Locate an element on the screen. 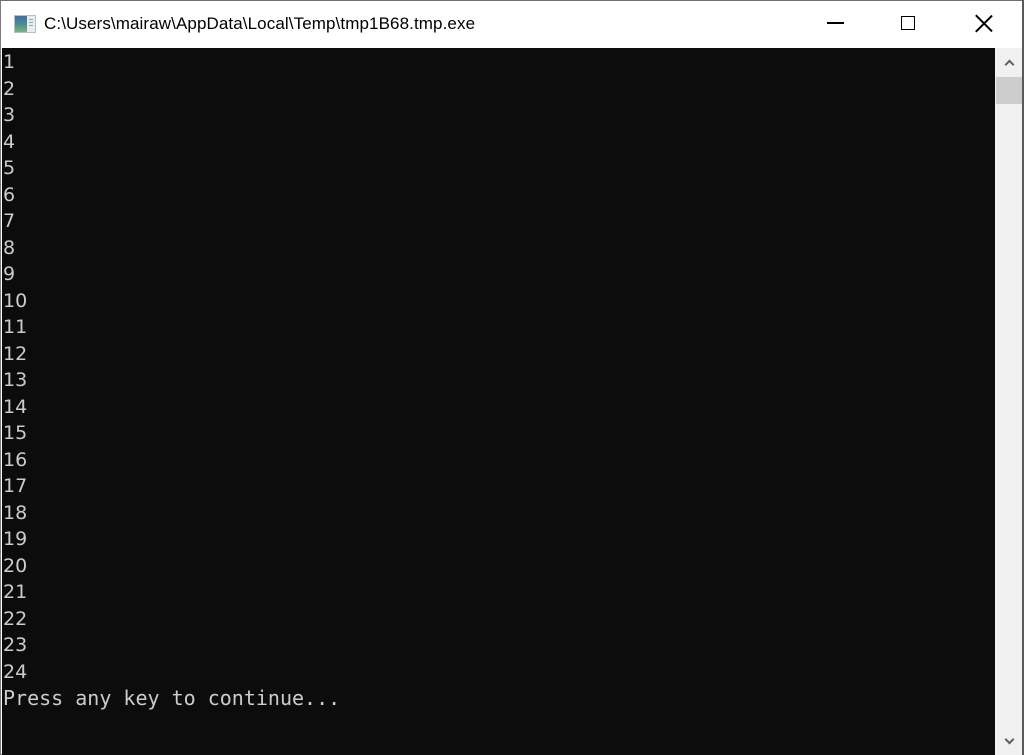  maximize-button is located at coordinates (908, 24).